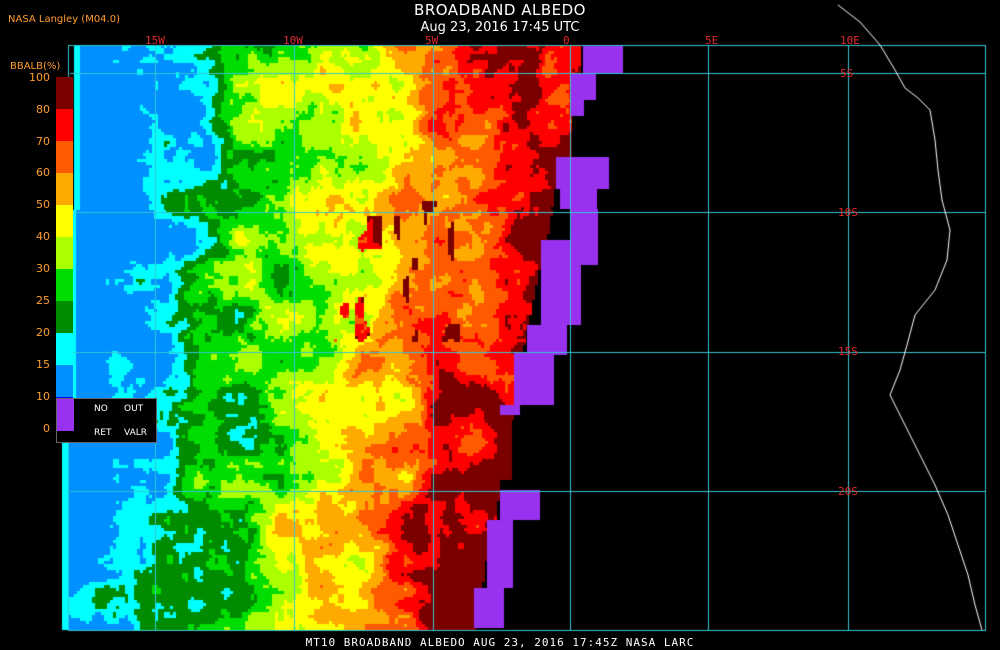 The height and width of the screenshot is (650, 1000). Describe the element at coordinates (43, 300) in the screenshot. I see `colorbar-tick: 25` at that location.